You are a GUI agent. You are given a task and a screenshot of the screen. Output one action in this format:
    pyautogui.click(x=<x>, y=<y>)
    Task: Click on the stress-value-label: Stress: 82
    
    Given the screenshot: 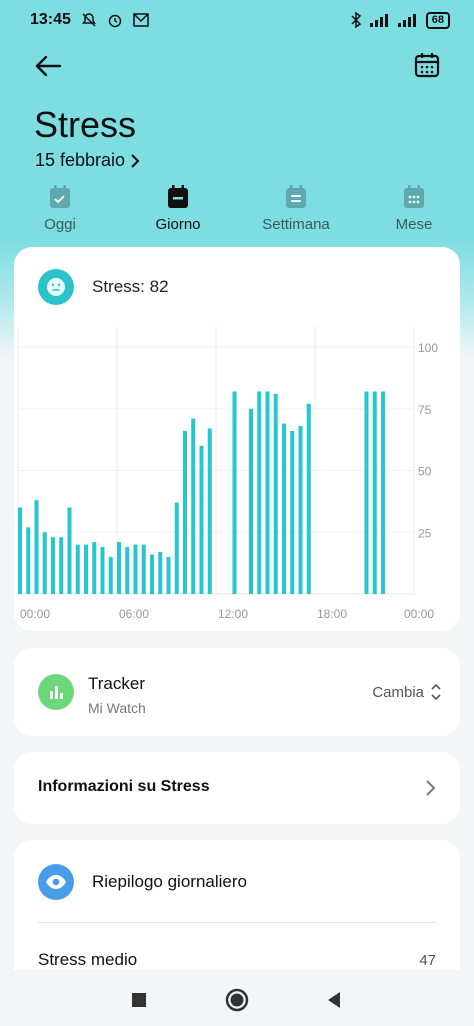 What is the action you would take?
    pyautogui.click(x=130, y=286)
    